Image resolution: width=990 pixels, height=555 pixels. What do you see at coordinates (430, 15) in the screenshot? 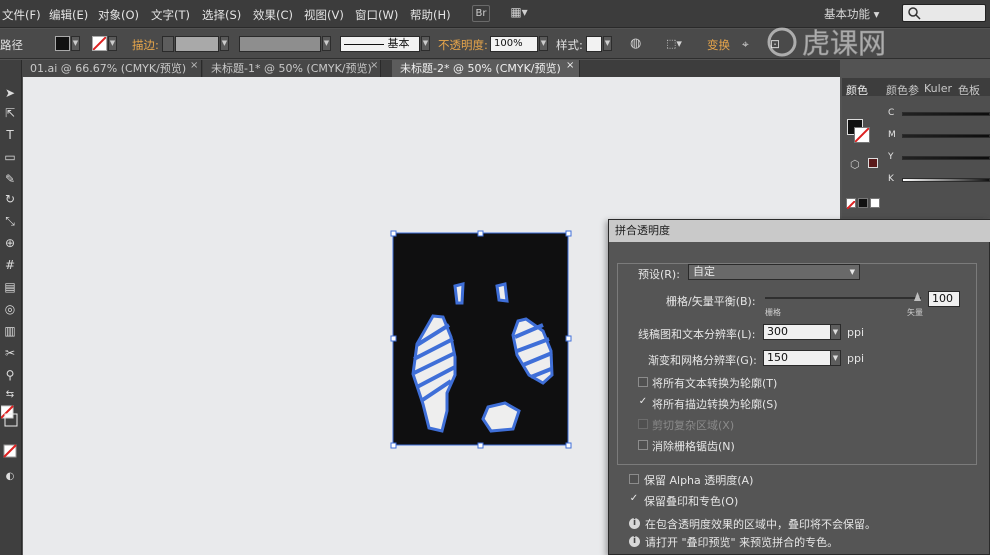
I see `menu-help: 帮助(H)` at bounding box center [430, 15].